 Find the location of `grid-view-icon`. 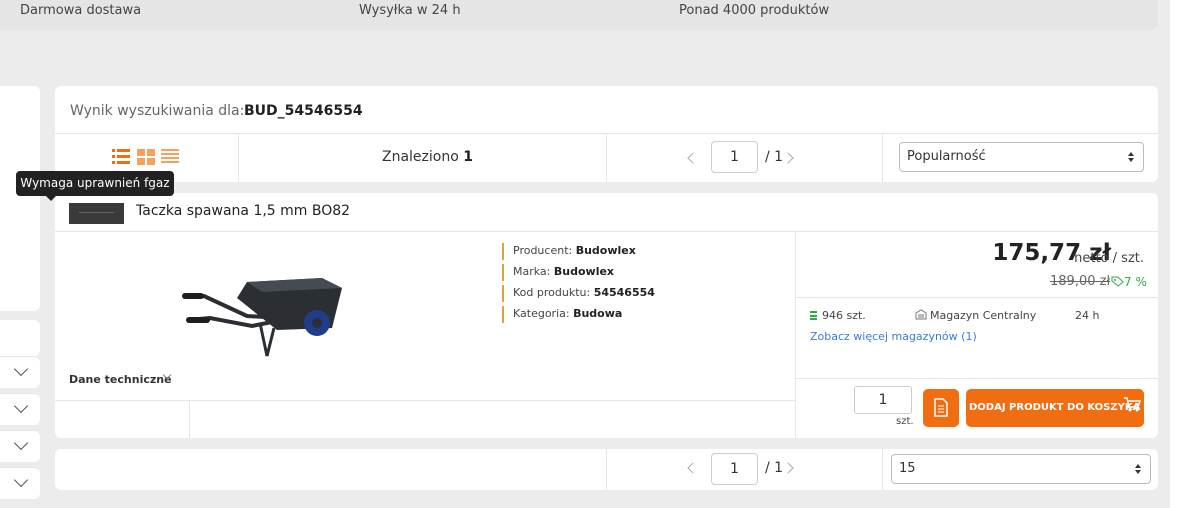

grid-view-icon is located at coordinates (146, 157).